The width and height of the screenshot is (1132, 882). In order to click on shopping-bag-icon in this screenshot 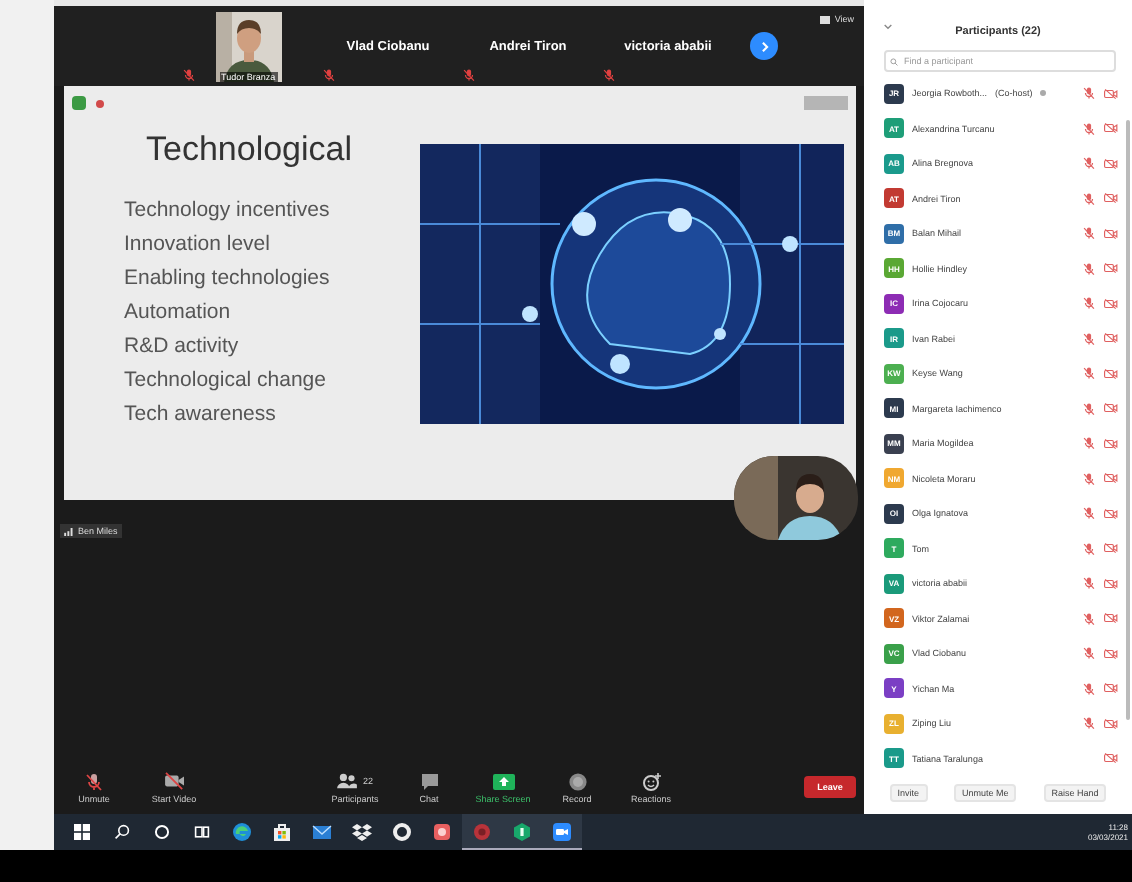, I will do `click(282, 832)`.